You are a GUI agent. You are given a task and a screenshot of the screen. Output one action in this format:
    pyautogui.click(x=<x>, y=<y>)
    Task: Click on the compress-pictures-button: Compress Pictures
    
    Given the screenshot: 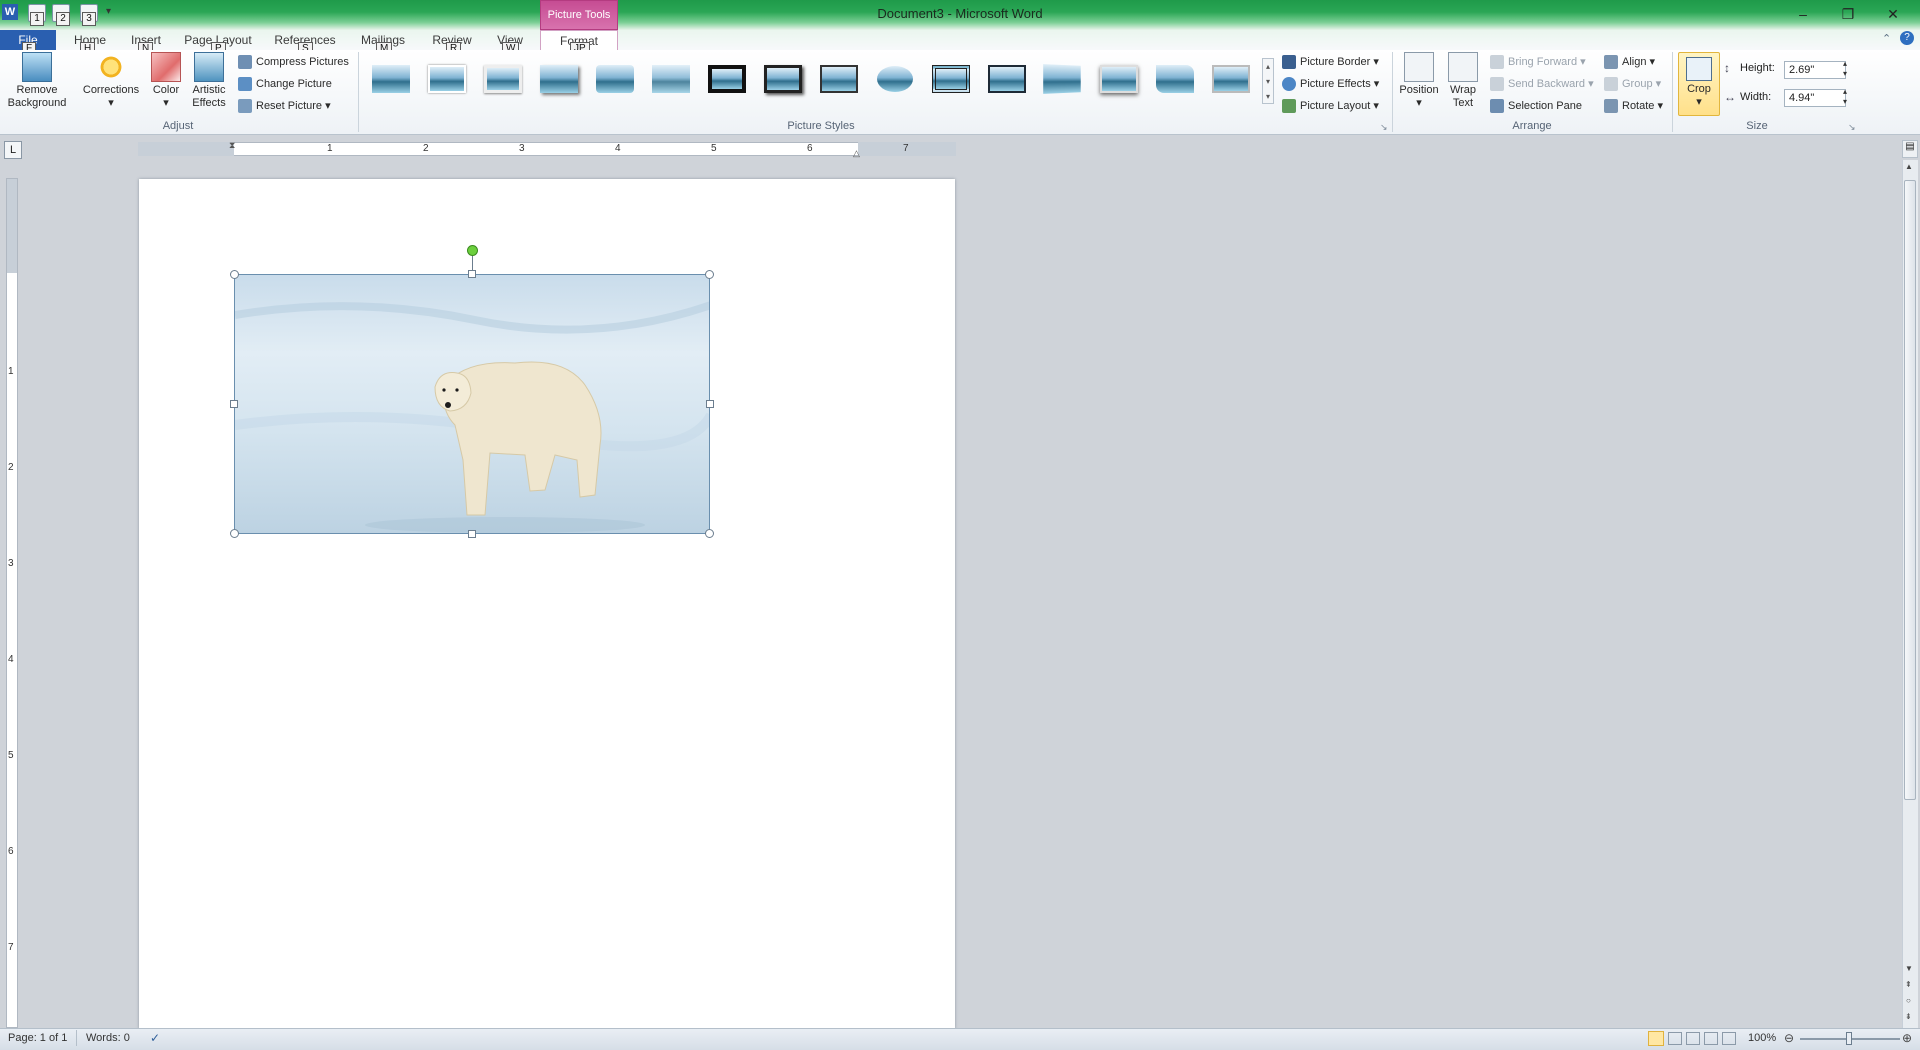 What is the action you would take?
    pyautogui.click(x=293, y=62)
    